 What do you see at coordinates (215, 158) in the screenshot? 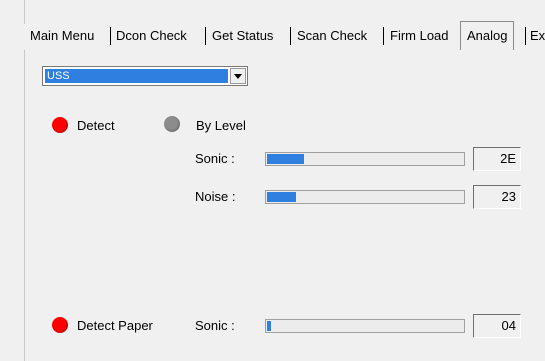
I see `sonic-label: Sonic :` at bounding box center [215, 158].